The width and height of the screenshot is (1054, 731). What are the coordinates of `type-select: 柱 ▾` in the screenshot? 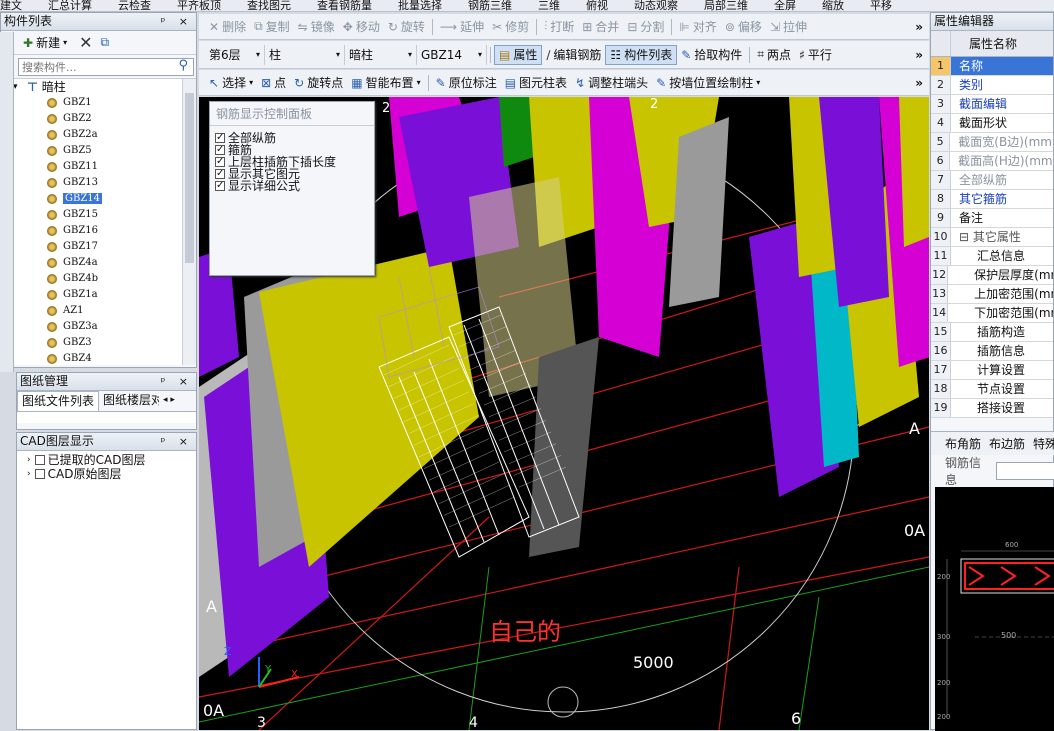 It's located at (305, 54).